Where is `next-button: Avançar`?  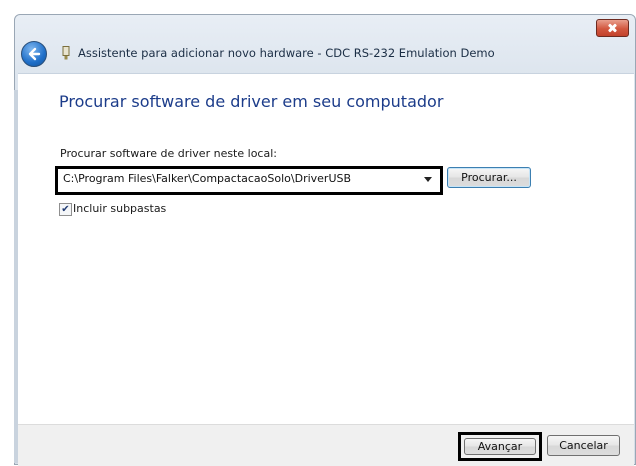 next-button: Avançar is located at coordinates (500, 446).